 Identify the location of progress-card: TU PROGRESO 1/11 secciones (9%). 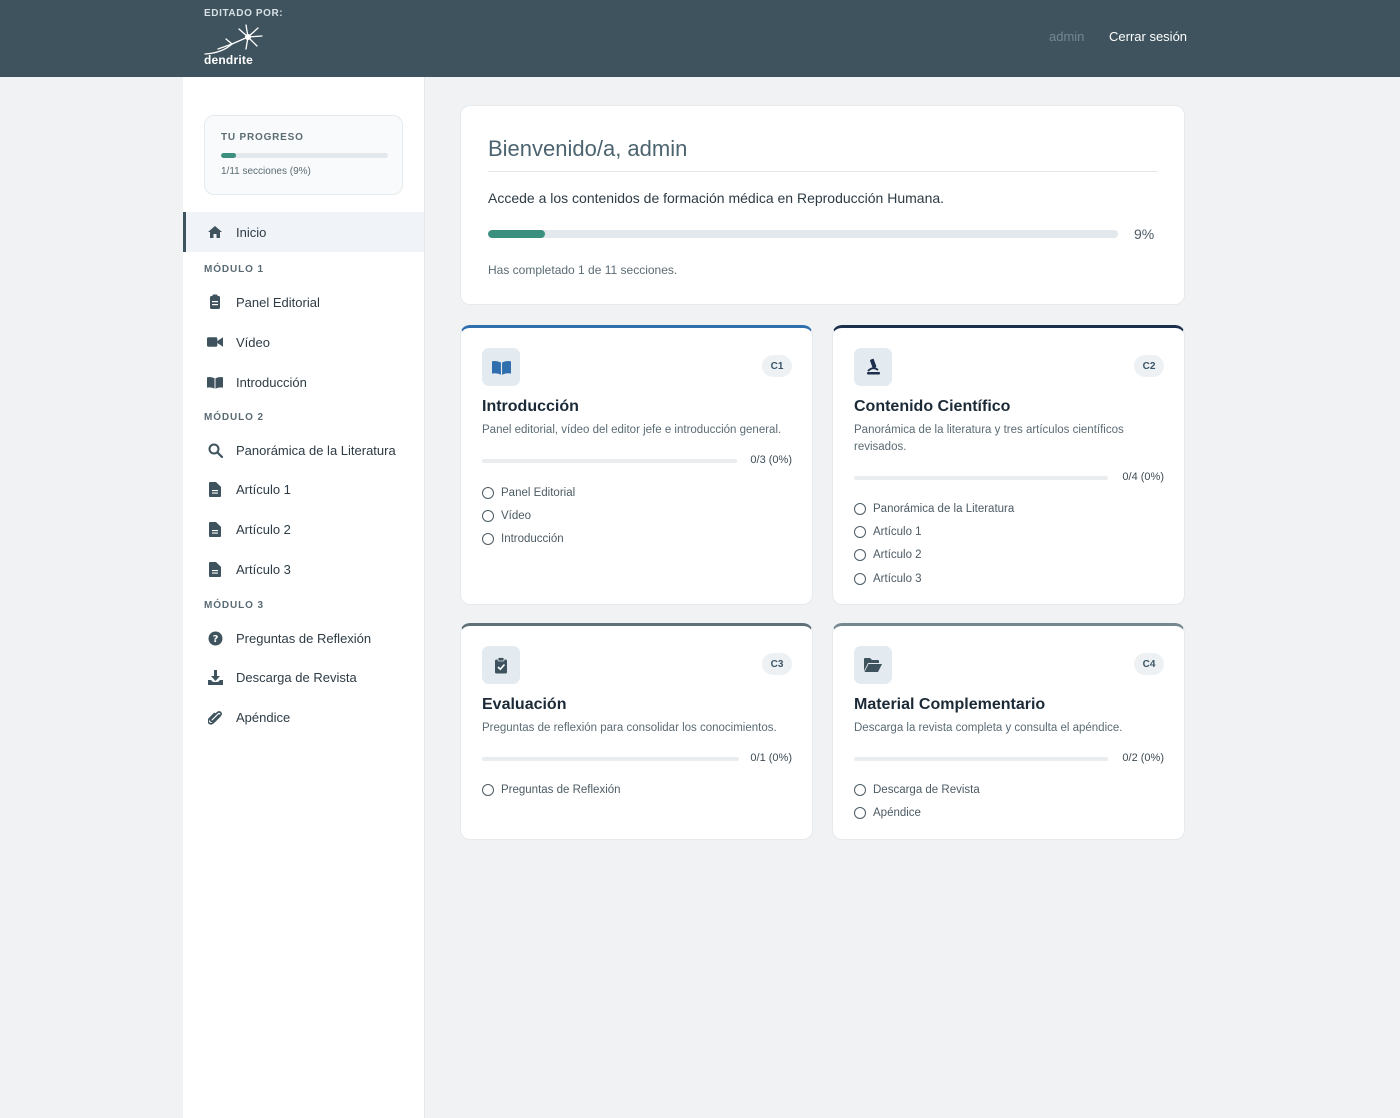
(303, 155).